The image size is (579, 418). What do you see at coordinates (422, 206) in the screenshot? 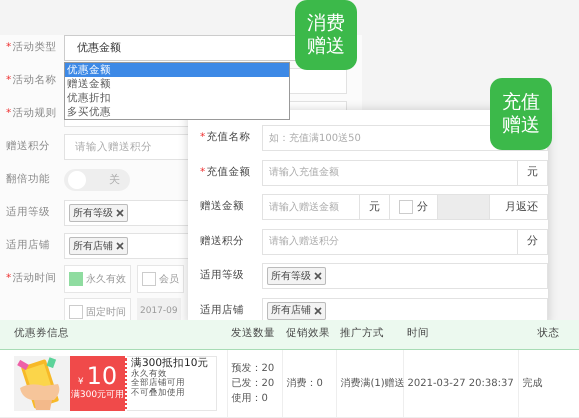
I see `checkbox-label: 分` at bounding box center [422, 206].